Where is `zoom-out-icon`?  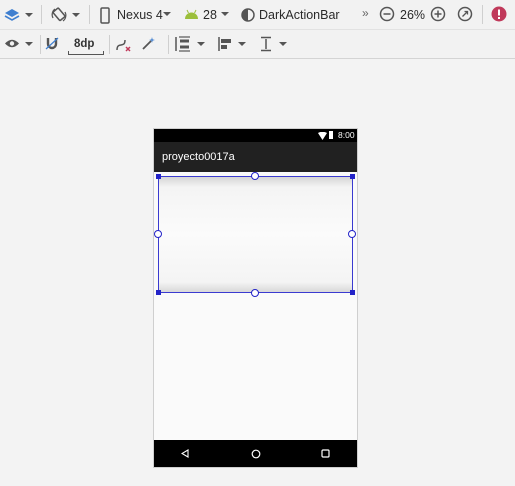 zoom-out-icon is located at coordinates (387, 14).